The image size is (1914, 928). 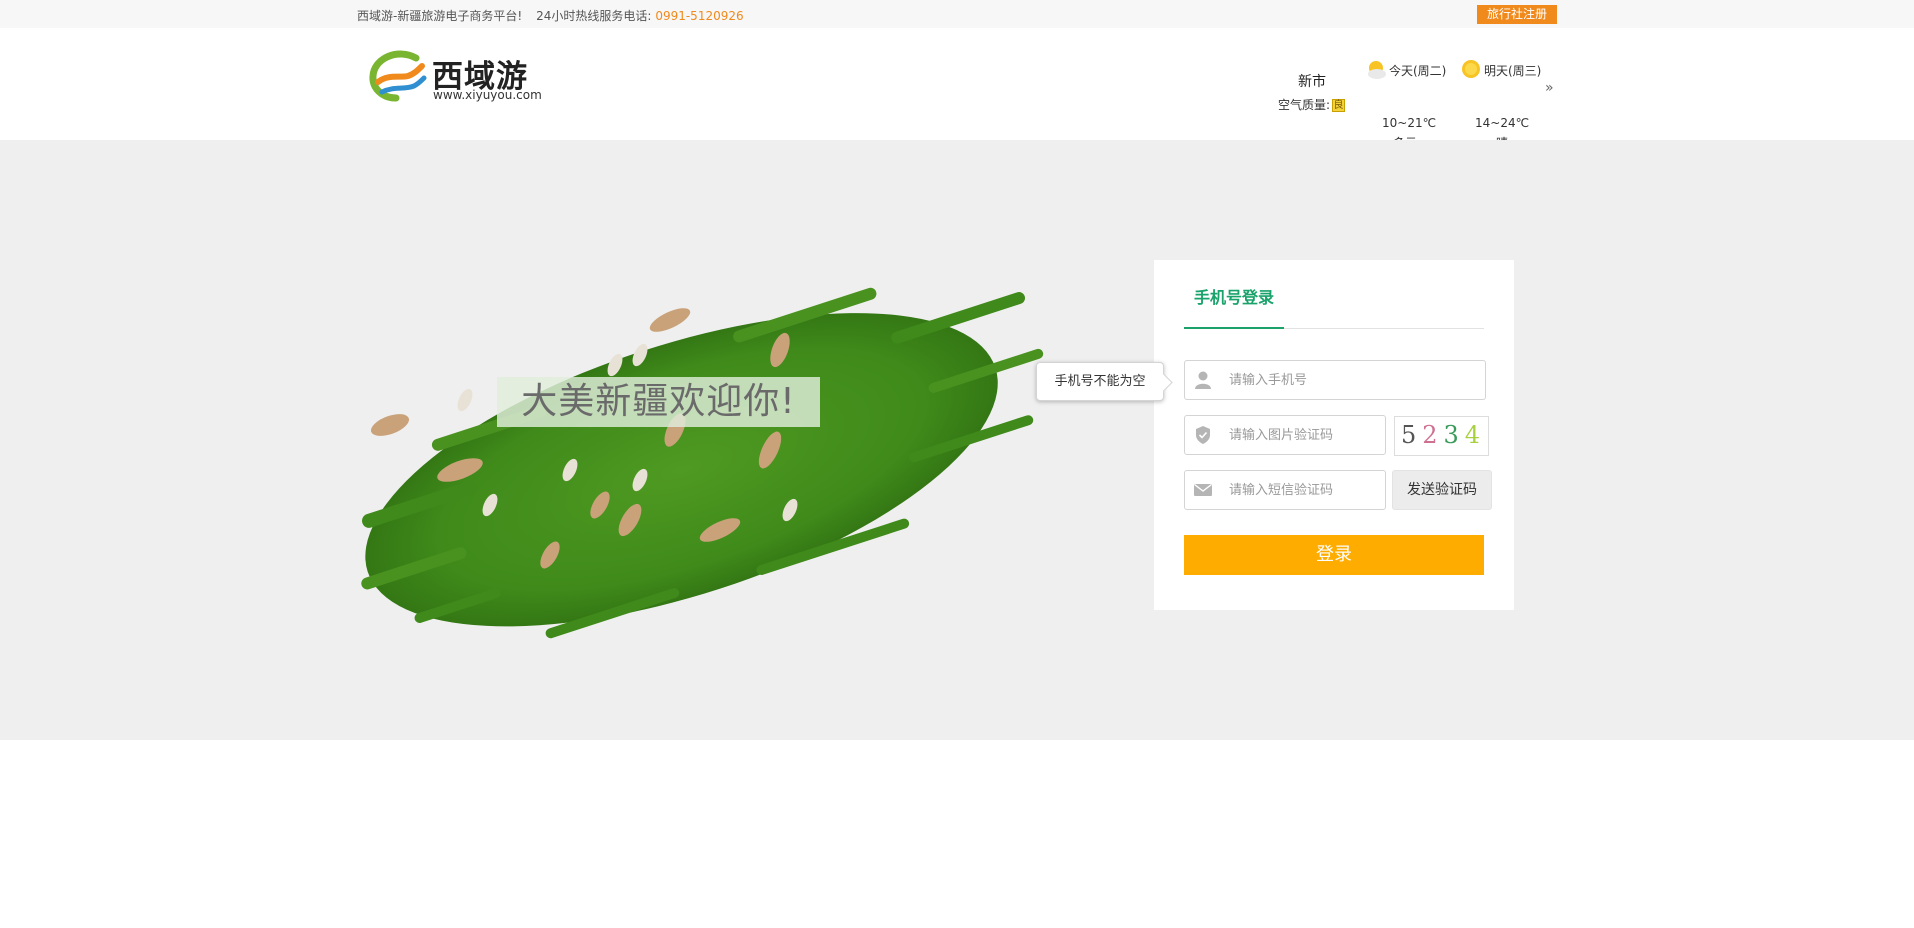 I want to click on sun-icon, so click(x=1471, y=69).